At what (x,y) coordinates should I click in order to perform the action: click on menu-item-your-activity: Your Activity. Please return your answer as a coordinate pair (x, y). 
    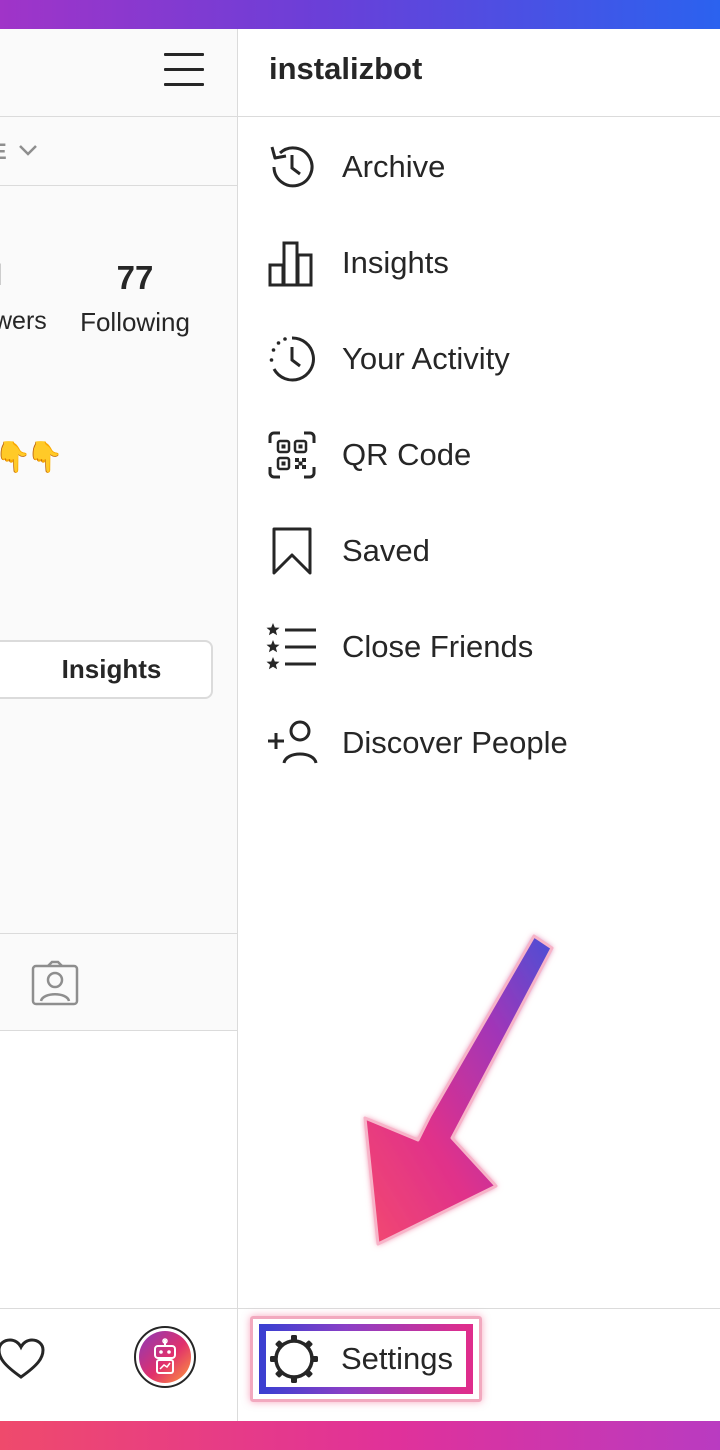
    Looking at the image, I should click on (479, 359).